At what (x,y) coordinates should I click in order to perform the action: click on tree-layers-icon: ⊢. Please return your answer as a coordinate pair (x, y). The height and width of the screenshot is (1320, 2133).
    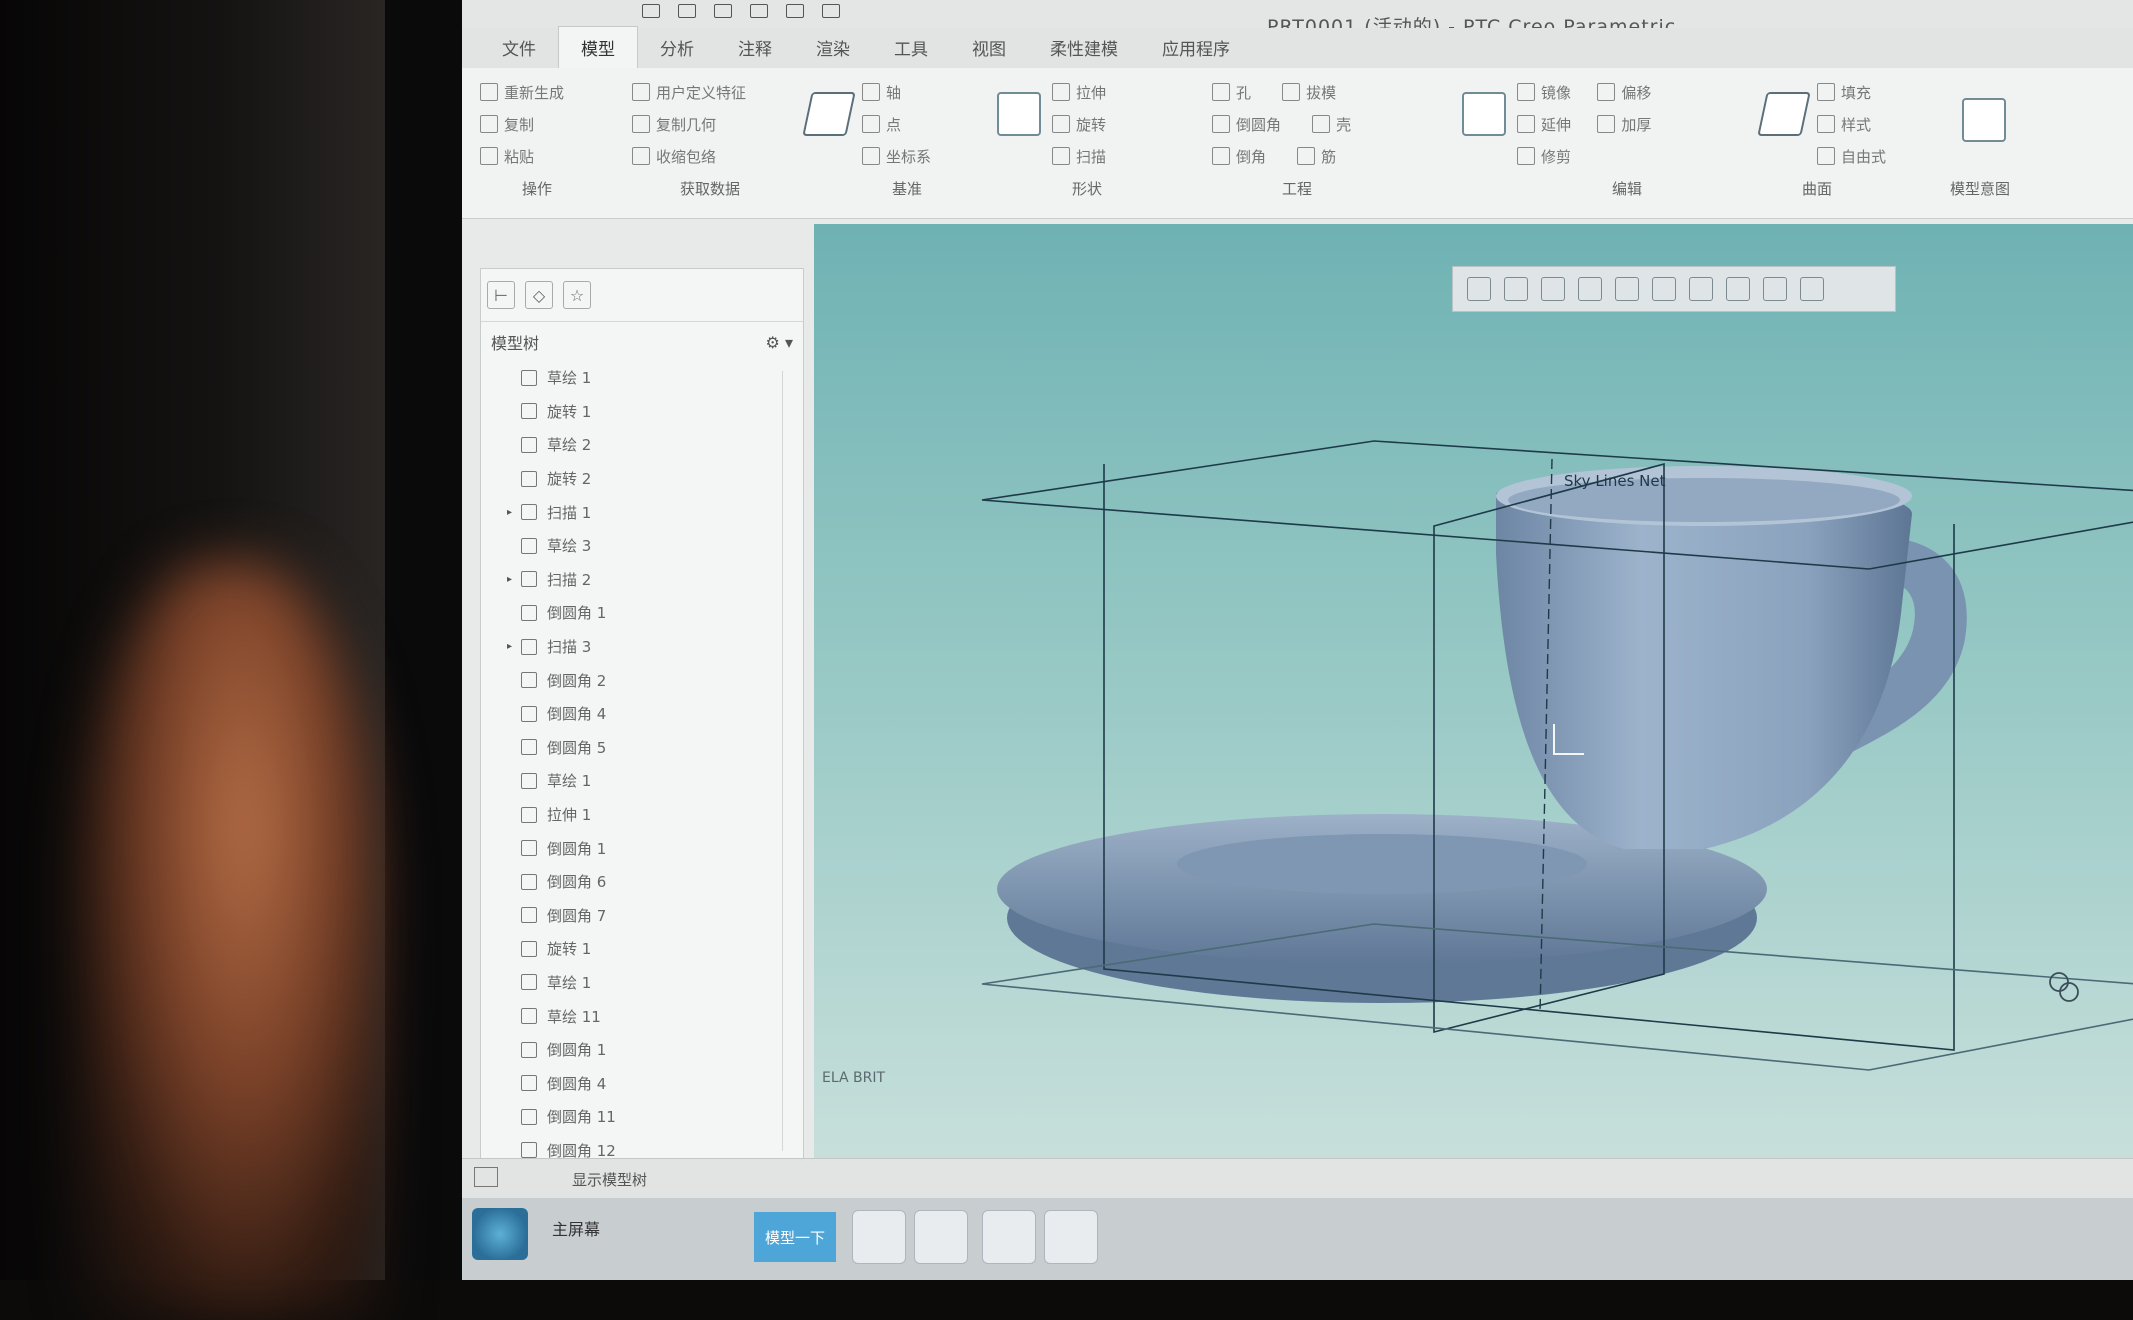
    Looking at the image, I should click on (501, 295).